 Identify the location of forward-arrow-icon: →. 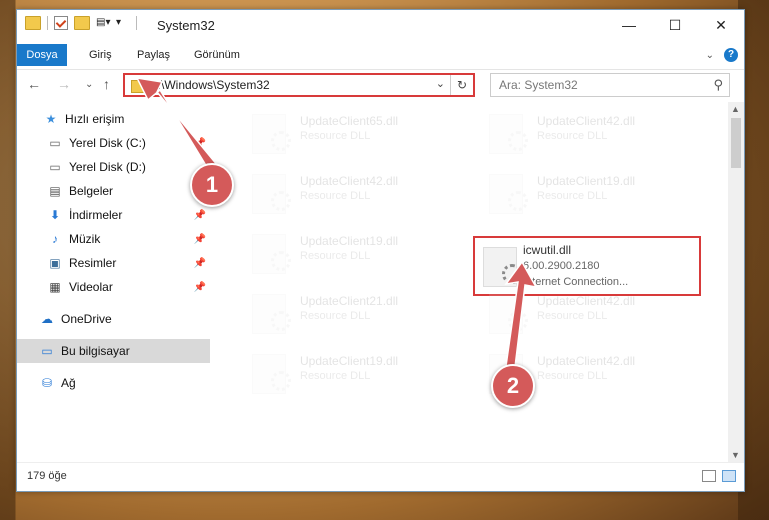
(64, 84).